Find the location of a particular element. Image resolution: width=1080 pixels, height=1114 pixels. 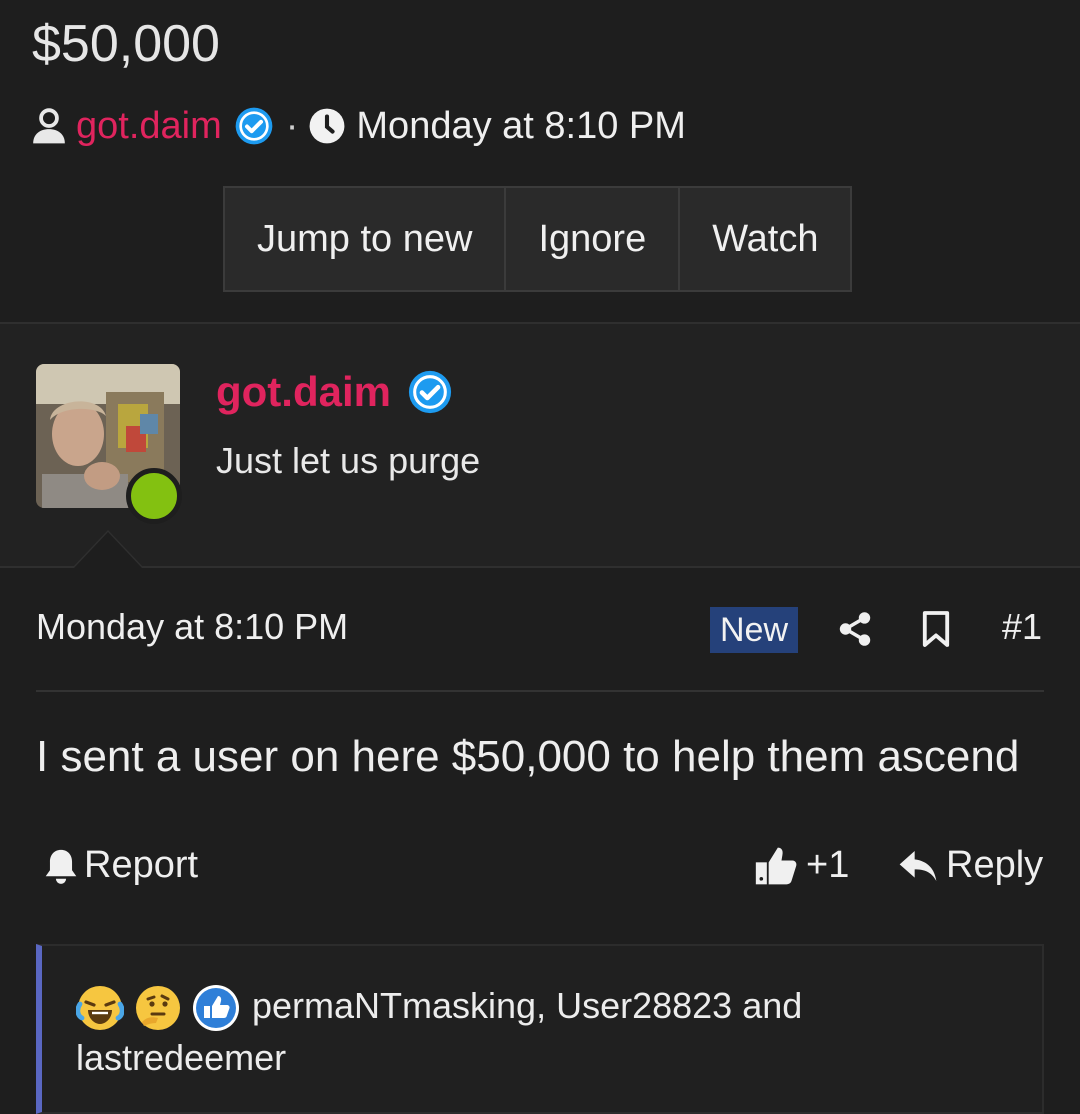

report-label: Report is located at coordinates (141, 865).